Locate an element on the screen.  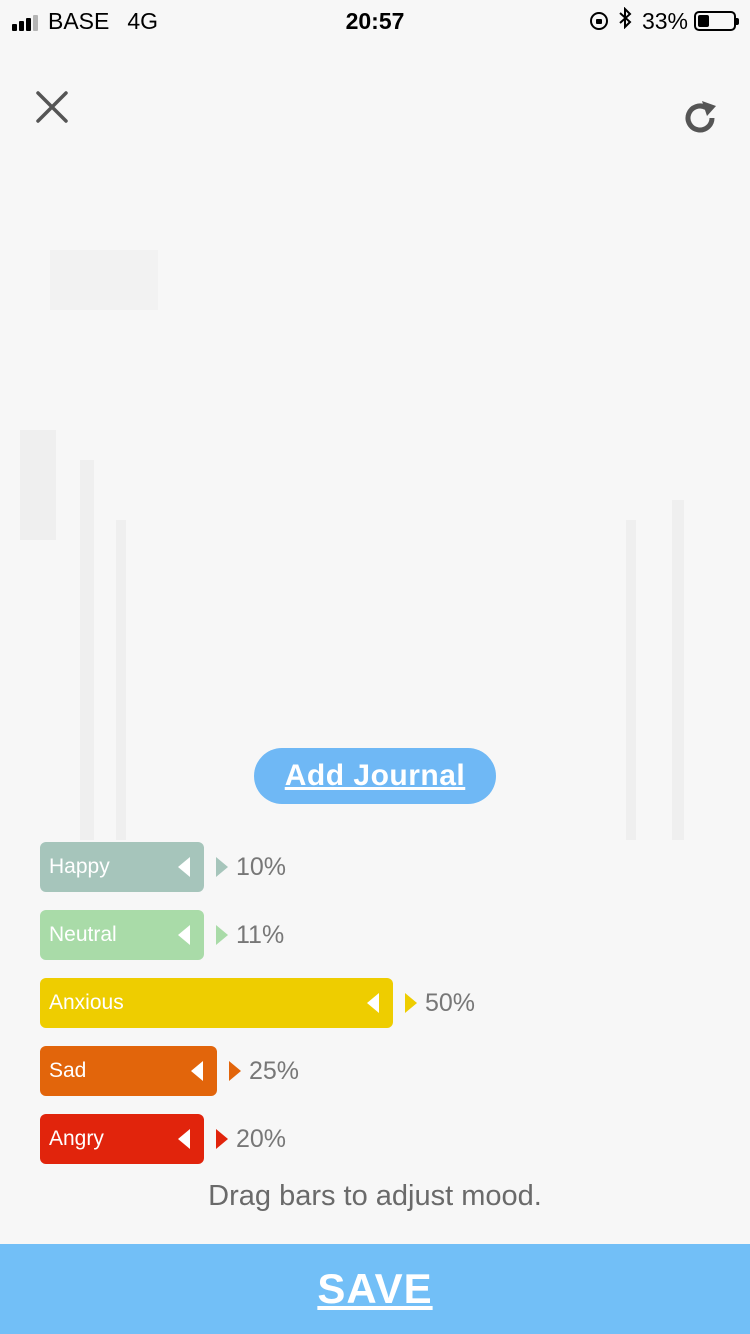
mood-label: Neutral is located at coordinates (83, 934).